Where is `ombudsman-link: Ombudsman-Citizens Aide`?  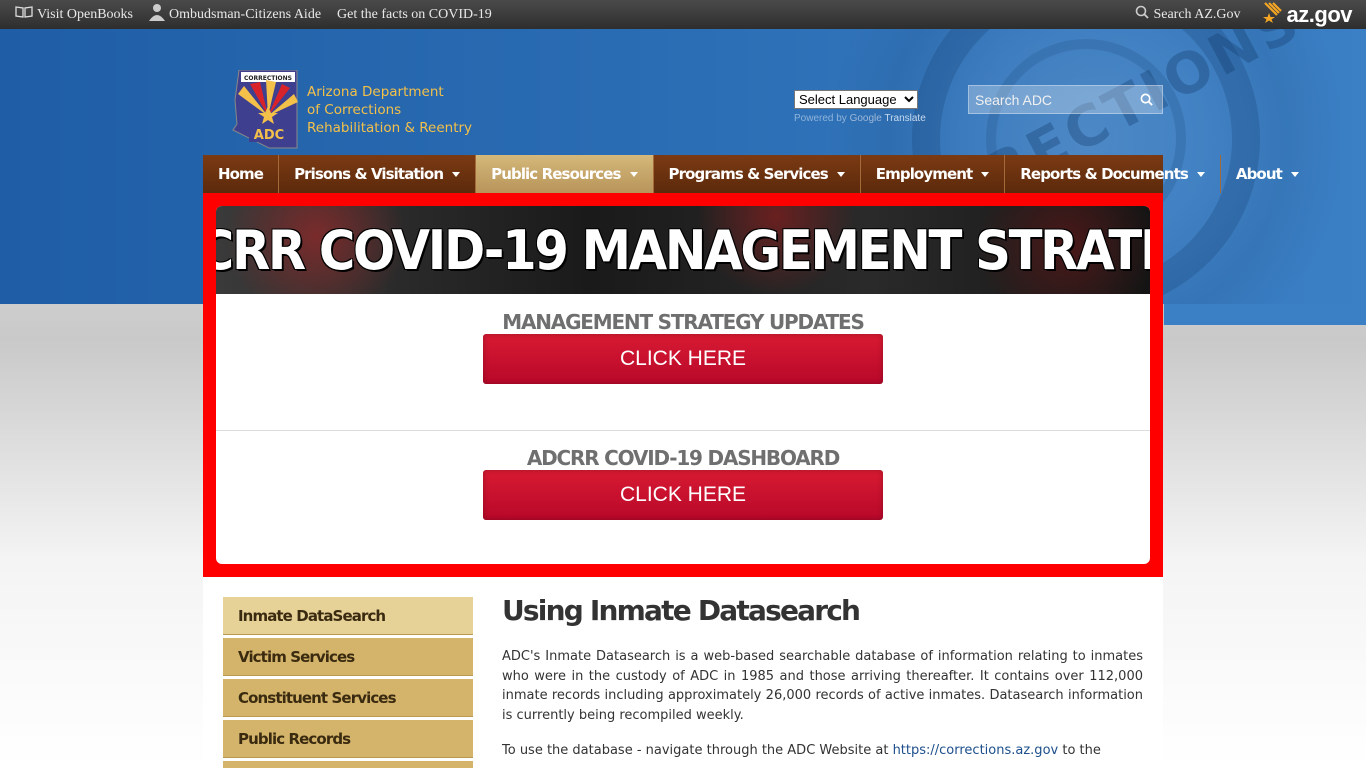
ombudsman-link: Ombudsman-Citizens Aide is located at coordinates (235, 14).